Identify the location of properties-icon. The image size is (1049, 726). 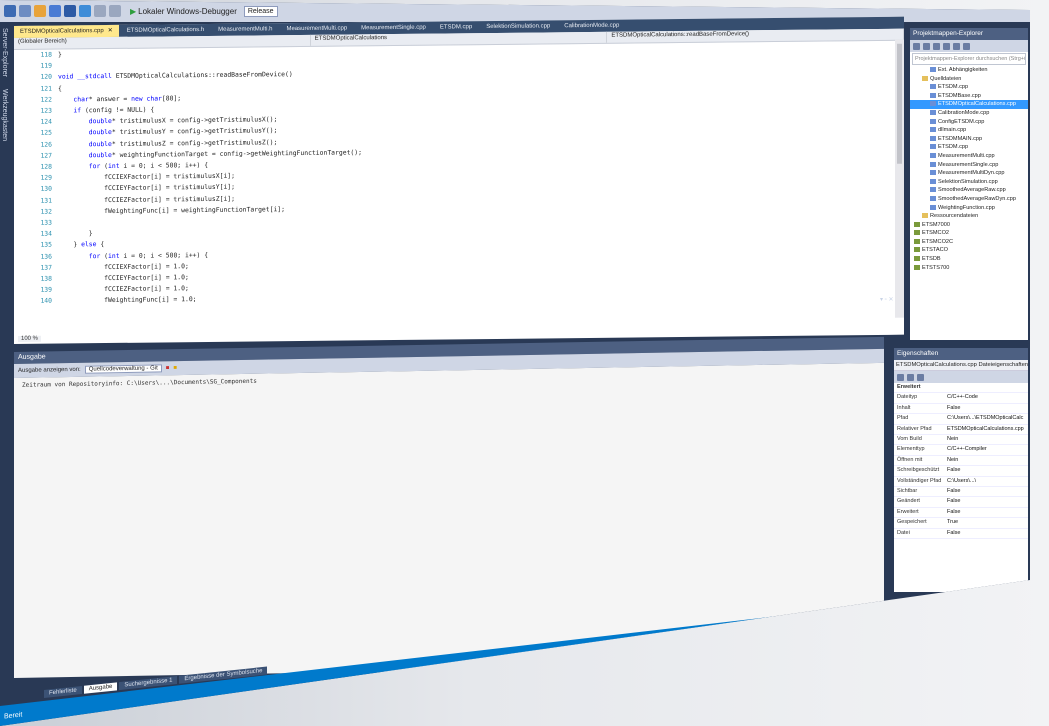
(966, 46).